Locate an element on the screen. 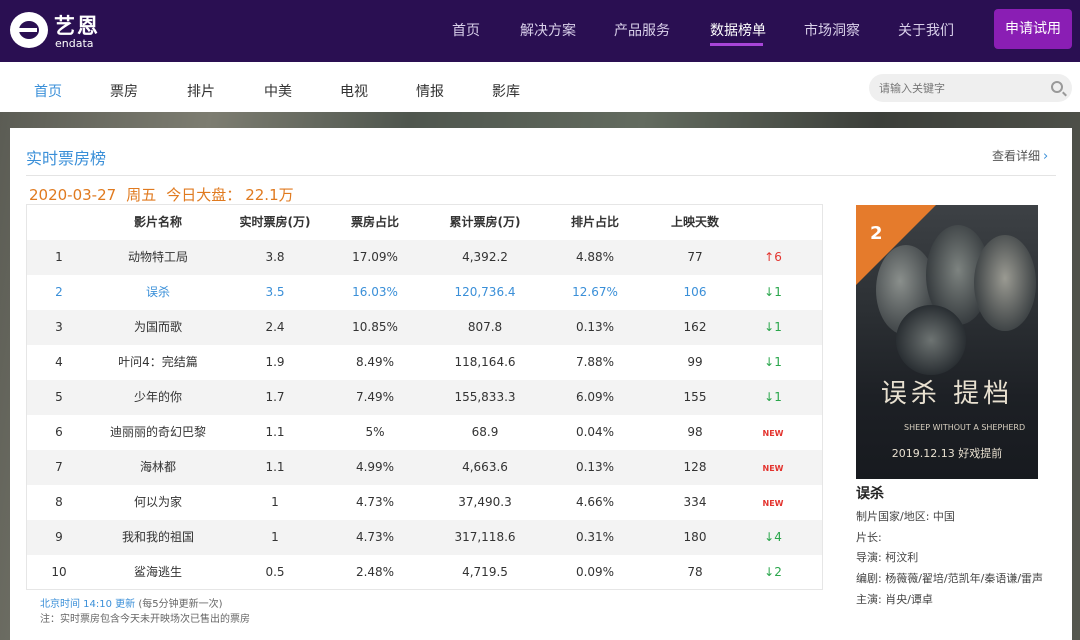 This screenshot has height=640, width=1080. table-row: 2 误杀 3.5 16.03% 120,736.4 12.67% 106 ↓1 is located at coordinates (424, 292).